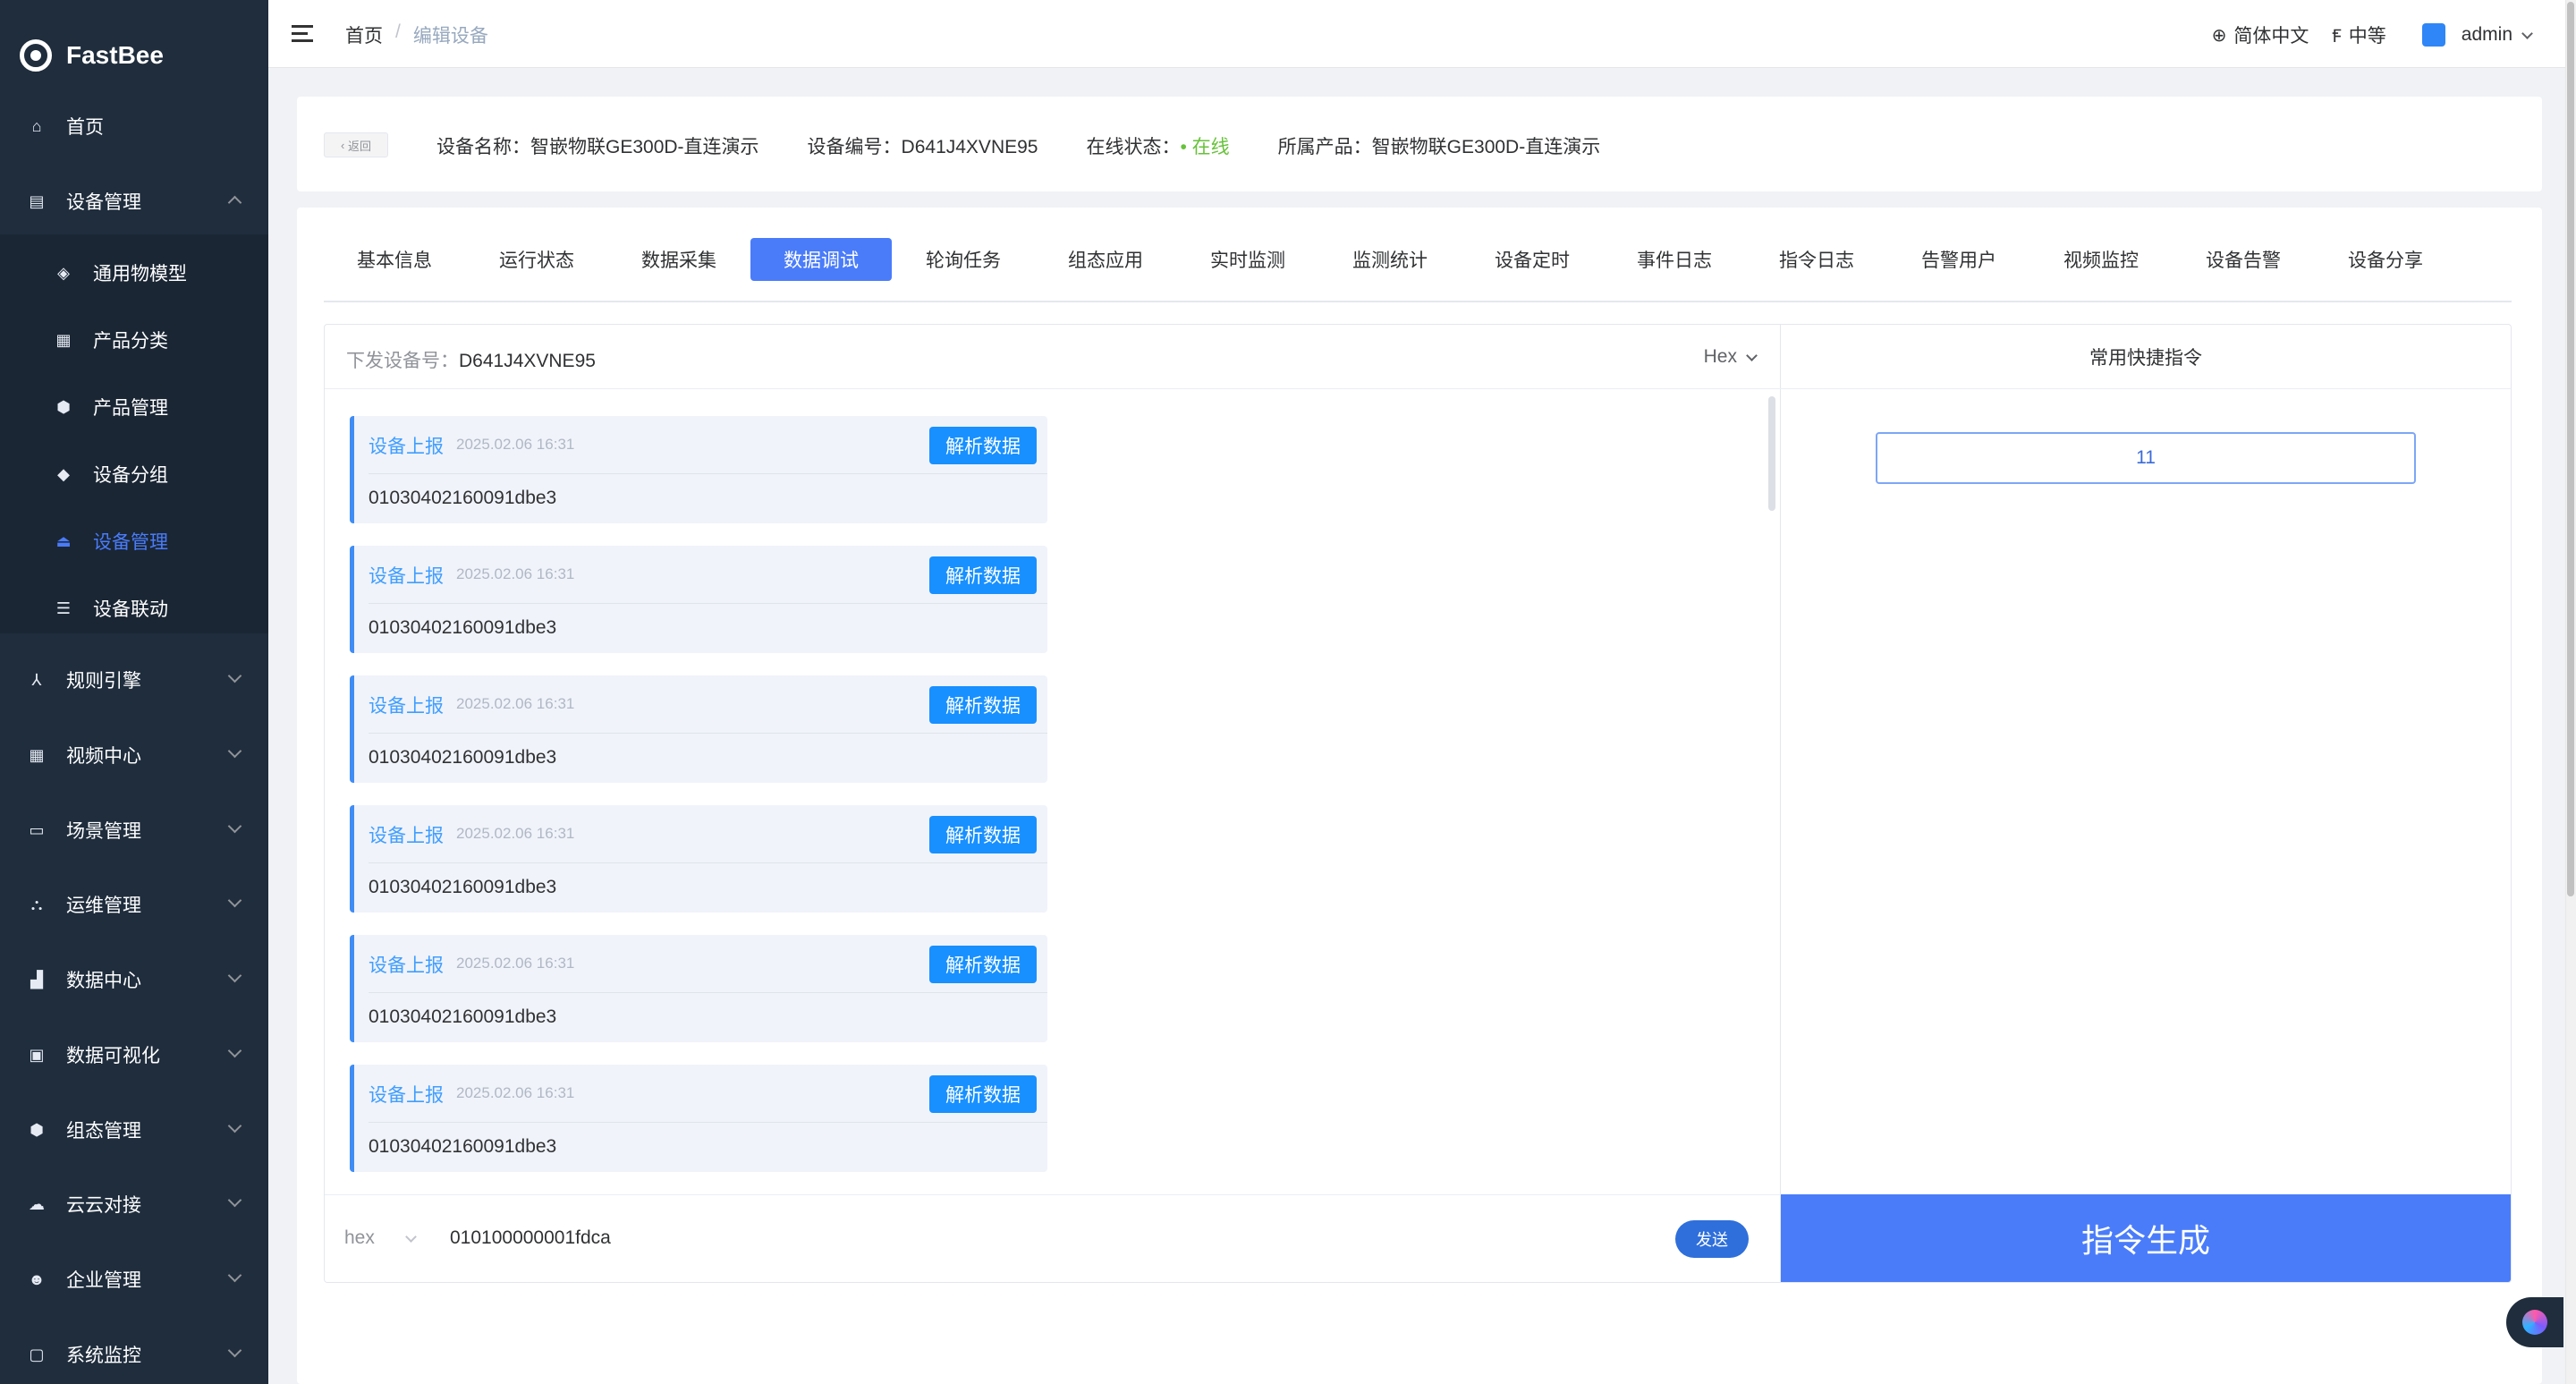 The image size is (2576, 1384). I want to click on sidebar-item-data-visualization: ▣ 数据可视化, so click(134, 1055).